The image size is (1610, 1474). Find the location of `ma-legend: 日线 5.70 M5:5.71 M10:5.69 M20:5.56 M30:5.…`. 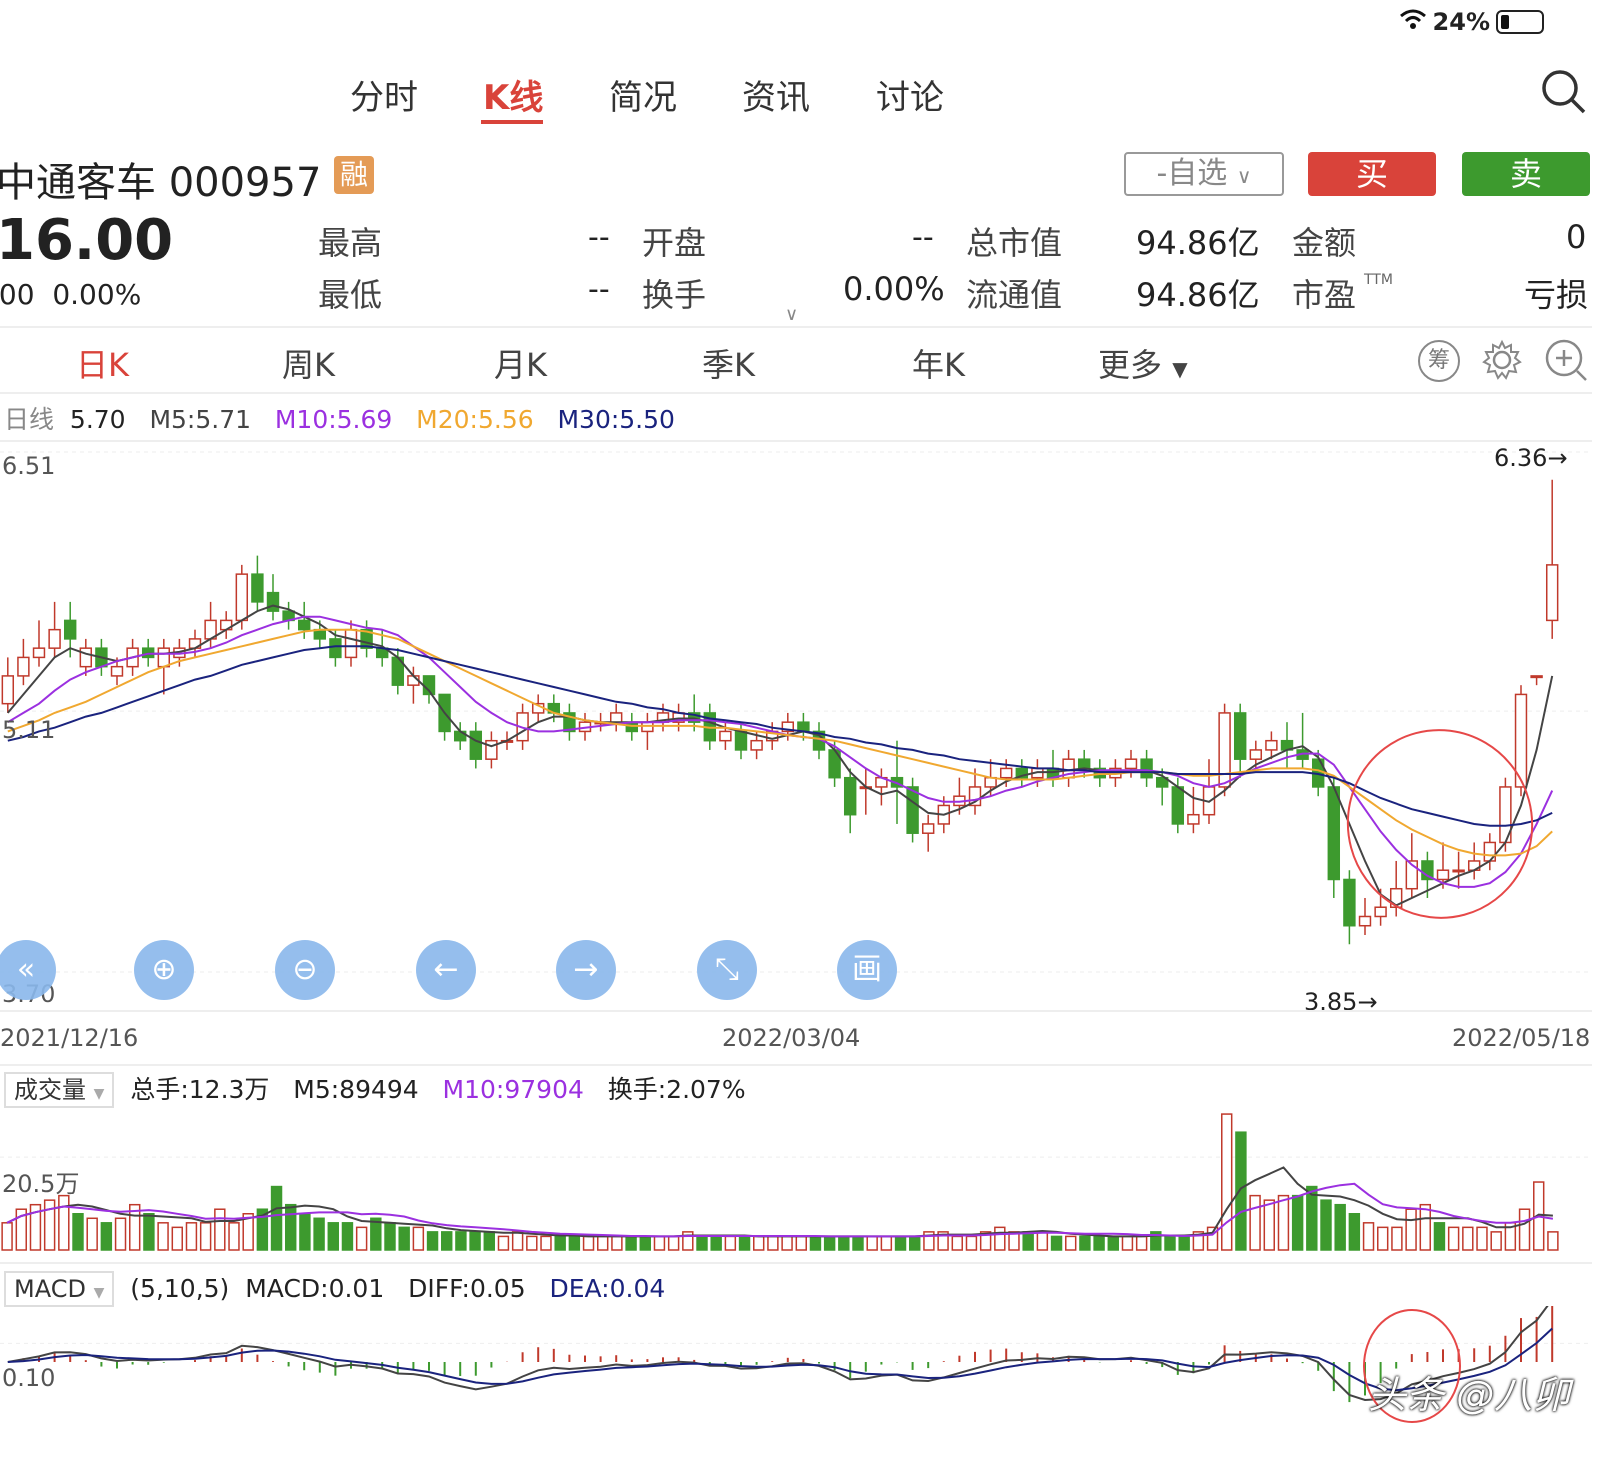

ma-legend: 日线 5.70 M5:5.71 M10:5.69 M20:5.56 M30:5.… is located at coordinates (339, 418).